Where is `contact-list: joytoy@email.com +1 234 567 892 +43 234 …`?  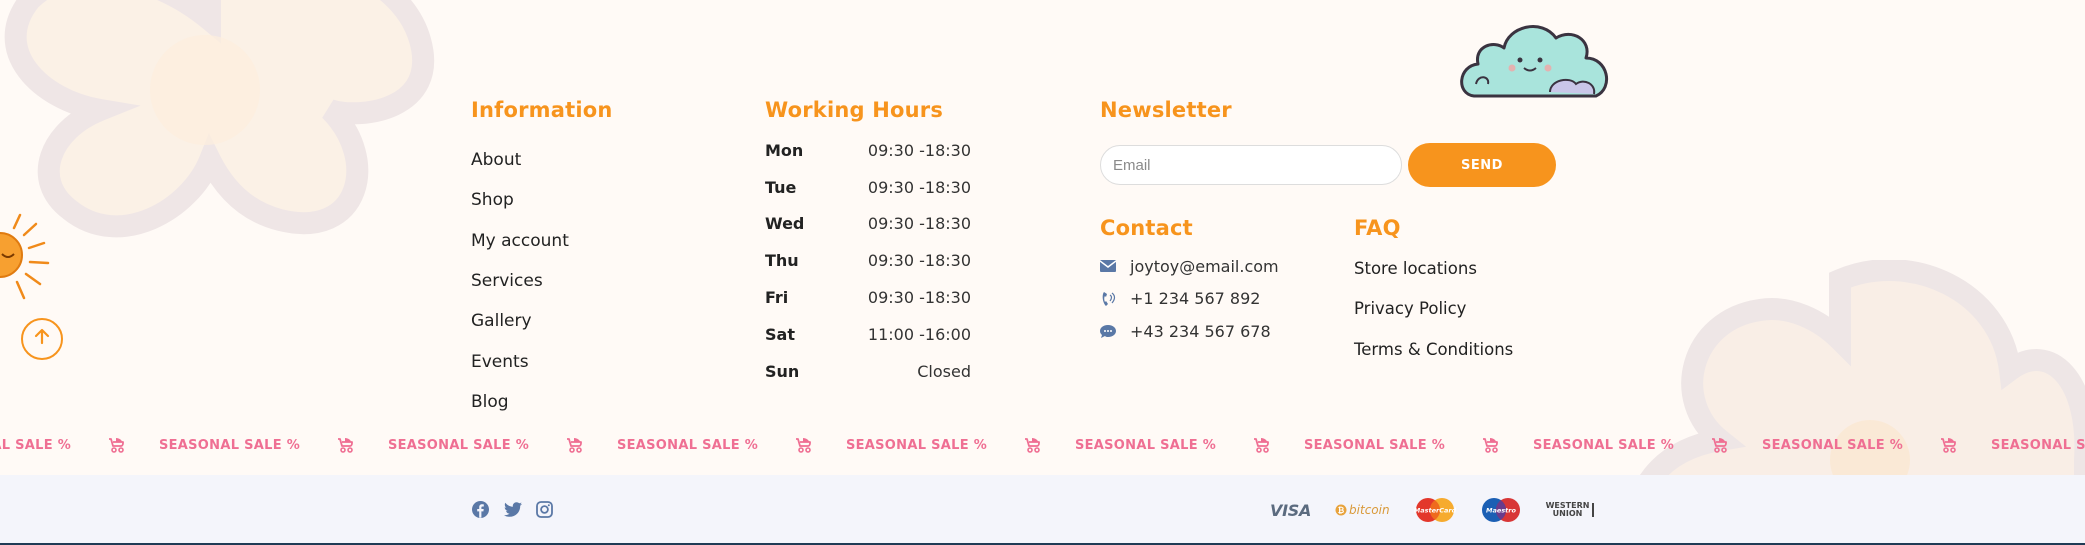
contact-list: joytoy@email.com +1 234 567 892 +43 234 … is located at coordinates (1189, 299).